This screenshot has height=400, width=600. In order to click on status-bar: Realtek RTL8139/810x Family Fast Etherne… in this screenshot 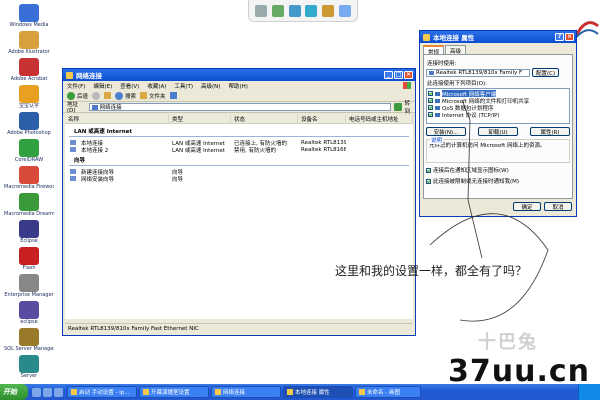, I will do `click(239, 328)`.